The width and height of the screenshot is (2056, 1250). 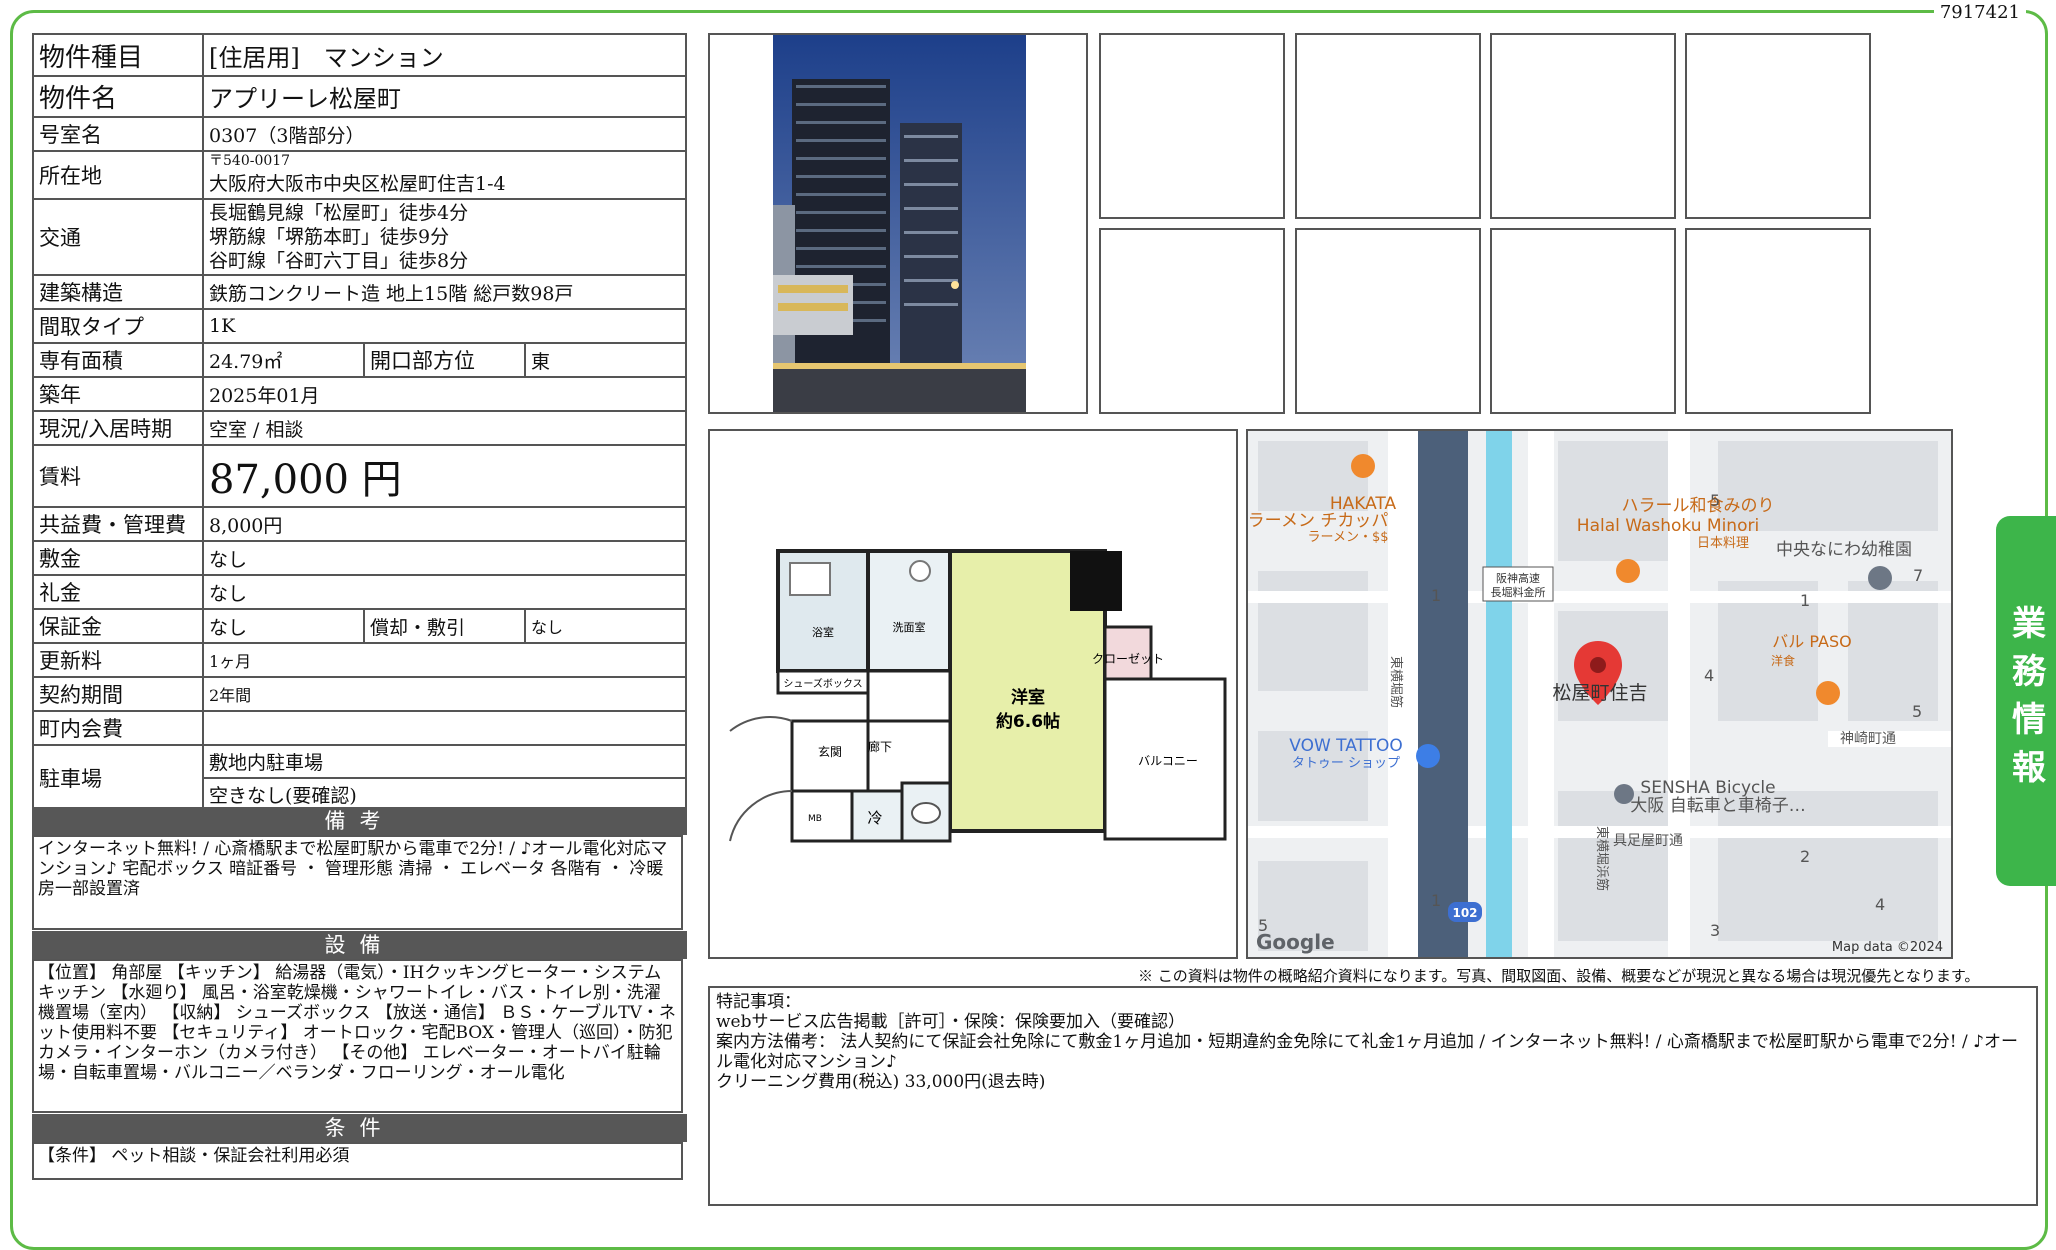 What do you see at coordinates (118, 55) in the screenshot?
I see `type-label: 物件種目` at bounding box center [118, 55].